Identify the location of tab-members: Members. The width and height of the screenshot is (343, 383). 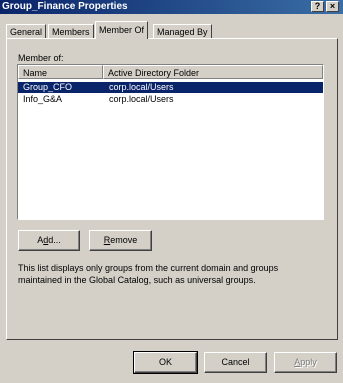
(71, 31).